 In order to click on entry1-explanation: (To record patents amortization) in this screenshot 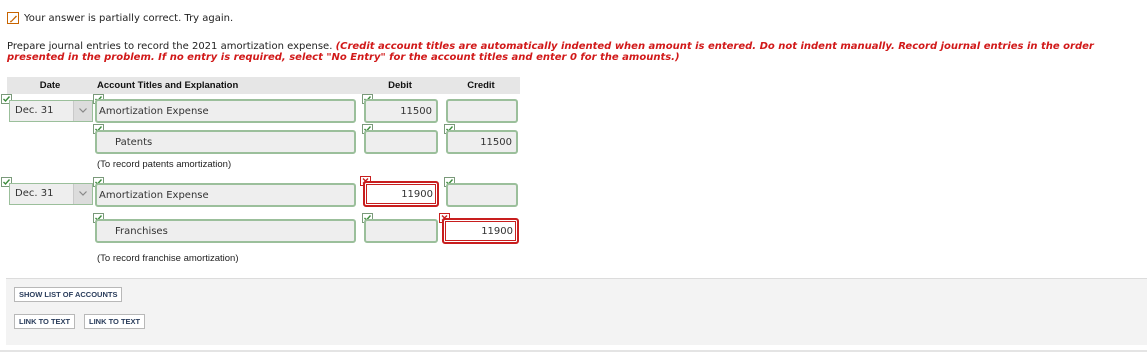, I will do `click(164, 164)`.